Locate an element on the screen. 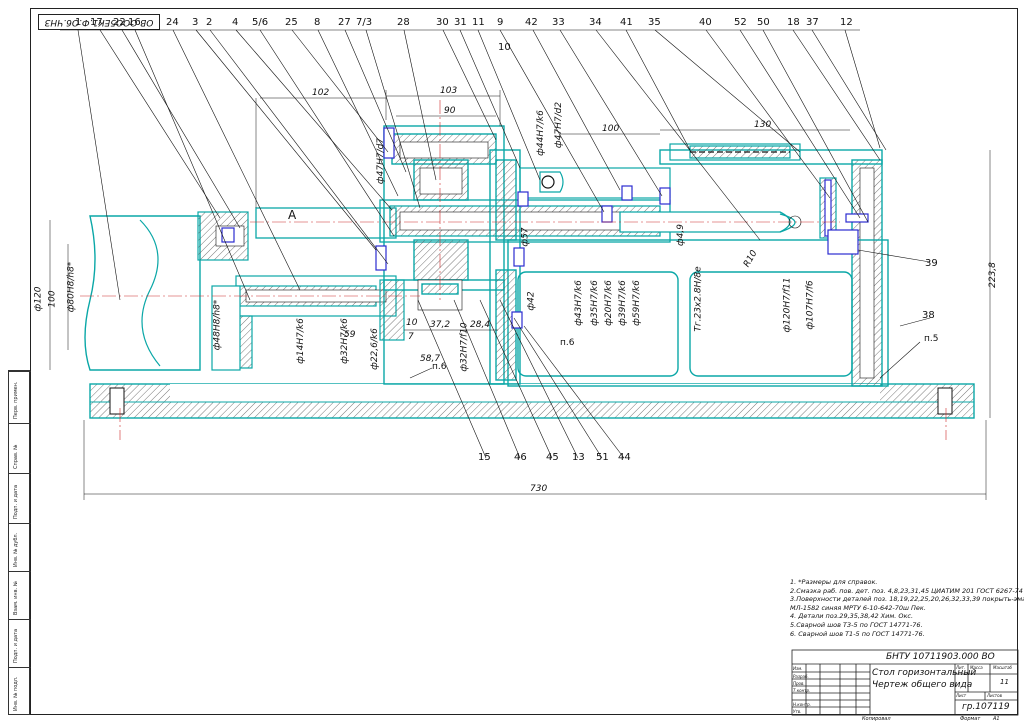 Image resolution: width=1024 pixels, height=723 pixels. row-label: Изм. is located at coordinates (798, 668).